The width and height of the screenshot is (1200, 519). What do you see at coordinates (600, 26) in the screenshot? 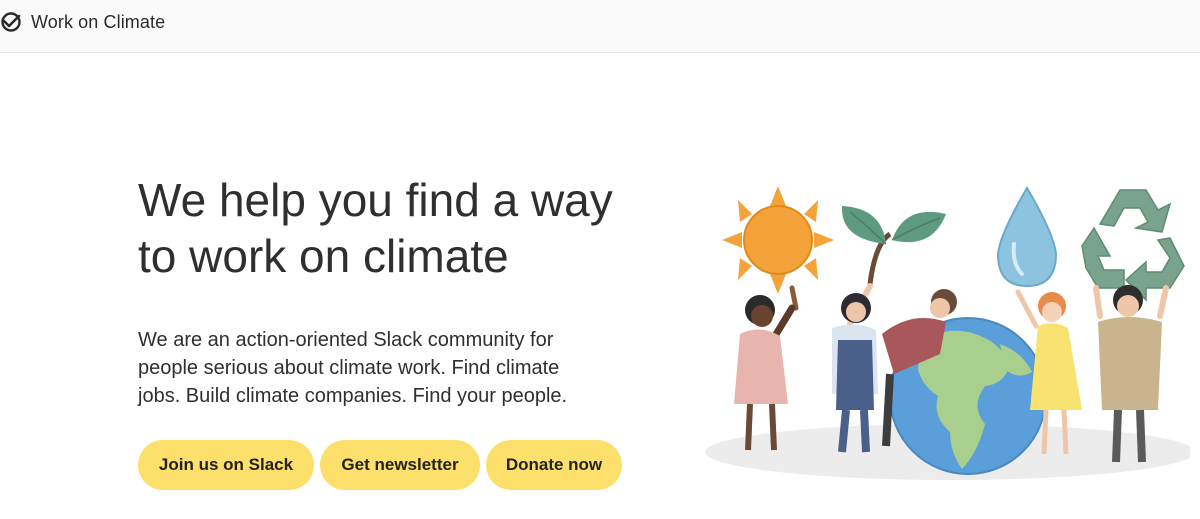
I see `top-navigation-bar: Work on Climate` at bounding box center [600, 26].